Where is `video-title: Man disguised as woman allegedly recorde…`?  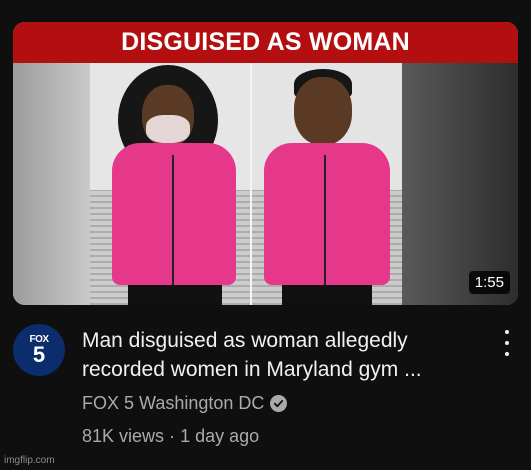
video-title: Man disguised as woman allegedly recorde… is located at coordinates (282, 355).